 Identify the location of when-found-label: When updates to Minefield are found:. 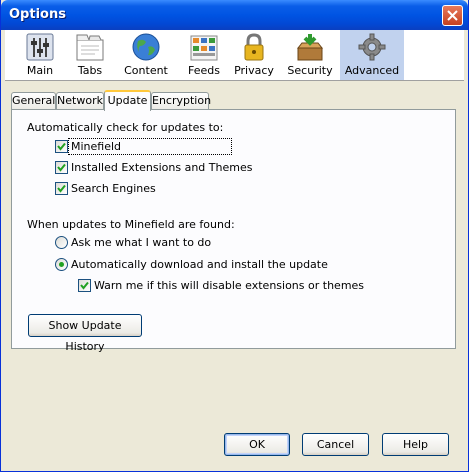
(131, 224).